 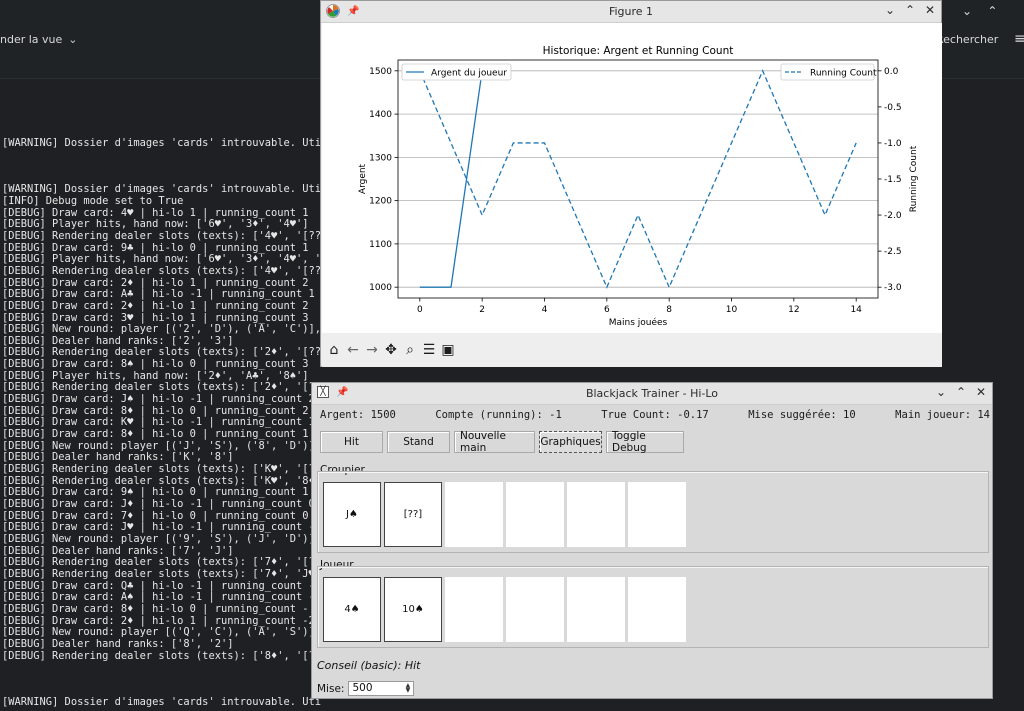 I want to click on y-tick-label: 1300, so click(x=380, y=158).